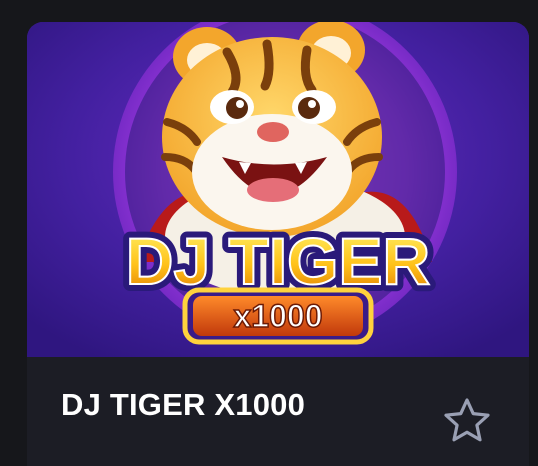 The image size is (538, 466). Describe the element at coordinates (278, 316) in the screenshot. I see `logo-badge: x1000` at that location.